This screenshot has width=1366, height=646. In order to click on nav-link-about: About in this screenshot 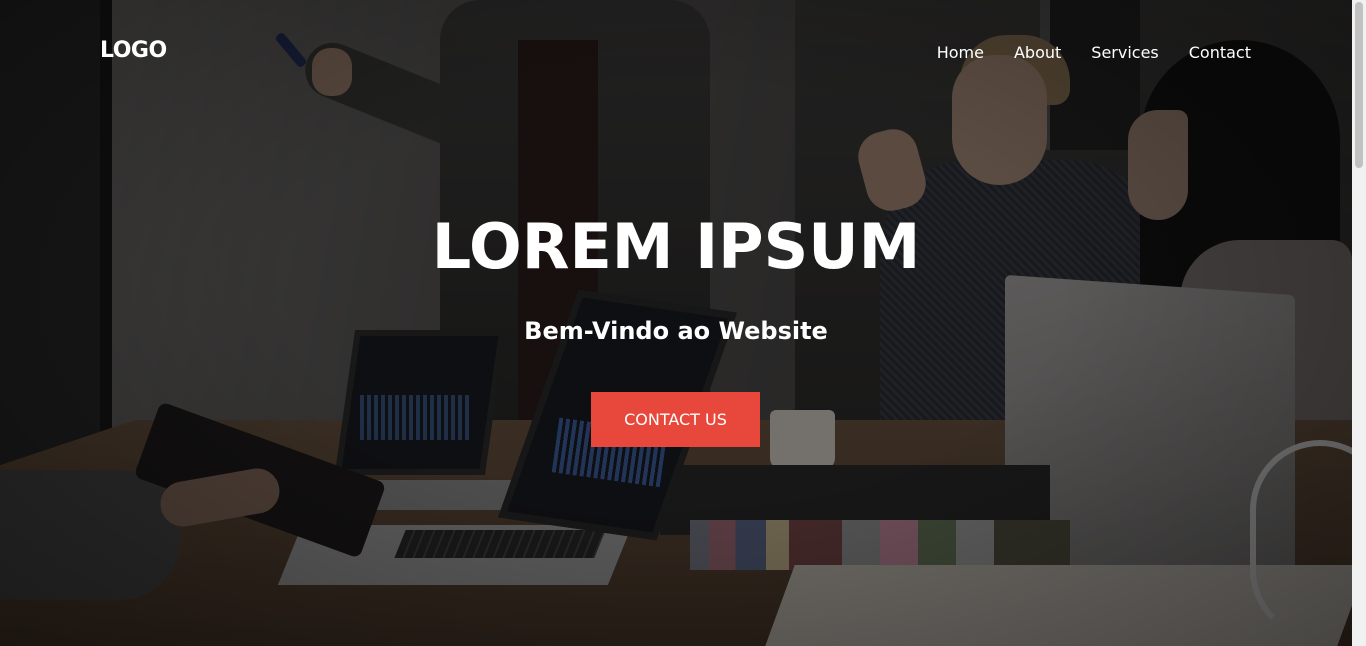, I will do `click(1037, 52)`.